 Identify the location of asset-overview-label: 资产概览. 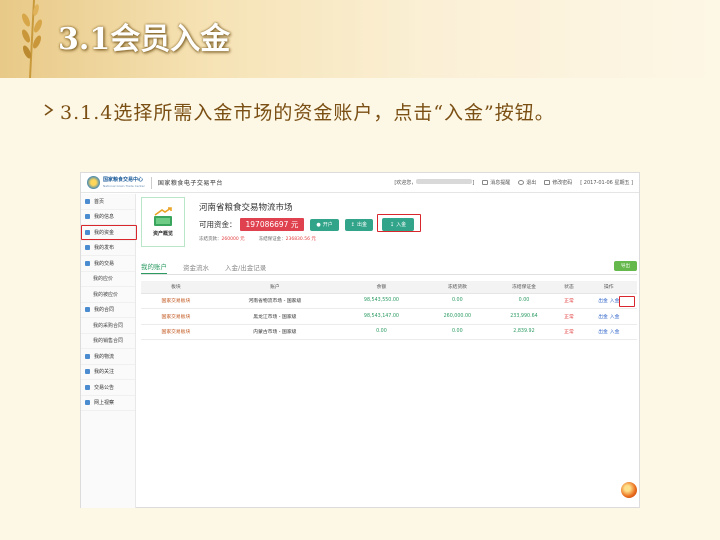
(162, 234).